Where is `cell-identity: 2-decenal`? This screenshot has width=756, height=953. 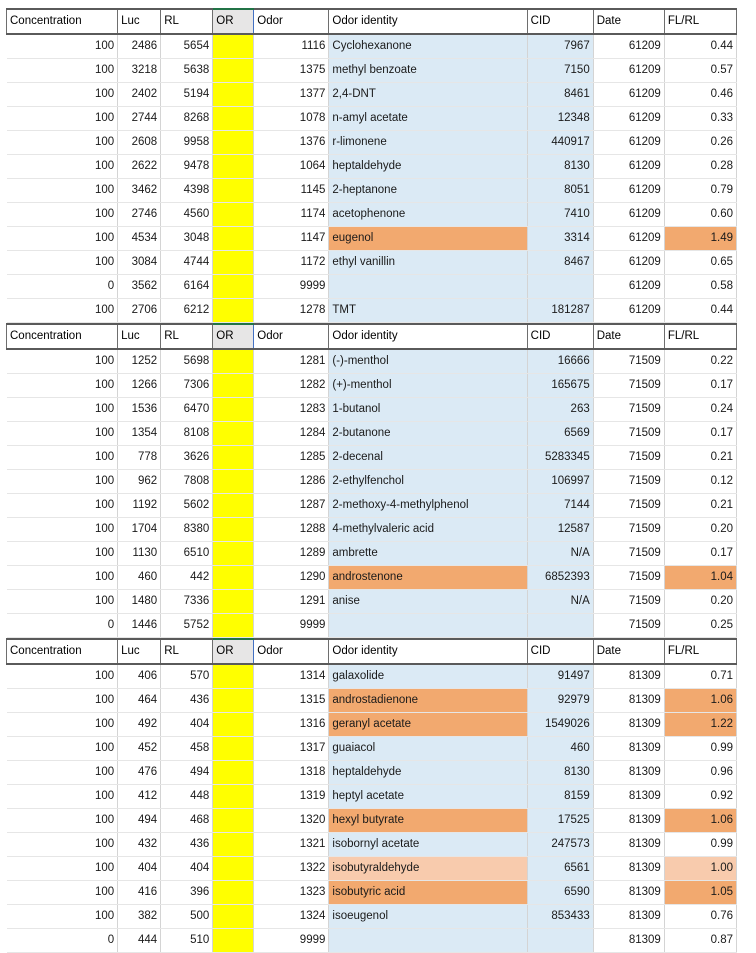
cell-identity: 2-decenal is located at coordinates (428, 457).